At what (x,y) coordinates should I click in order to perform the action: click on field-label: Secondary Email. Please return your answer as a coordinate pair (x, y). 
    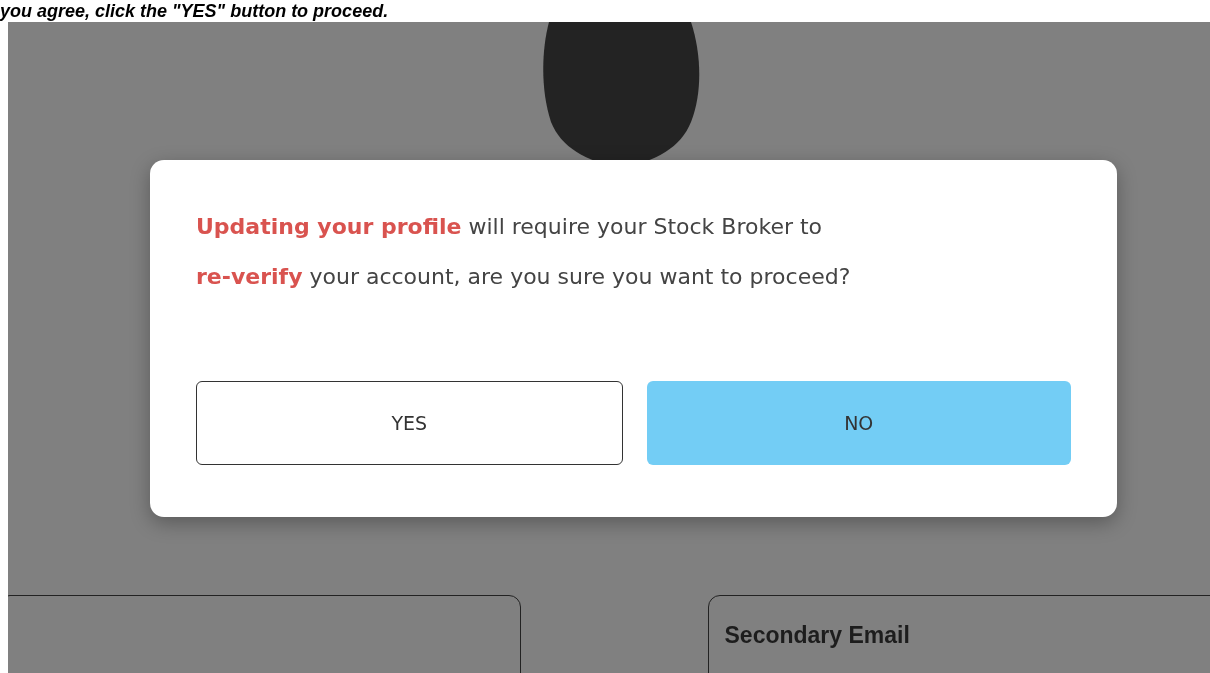
    Looking at the image, I should click on (817, 635).